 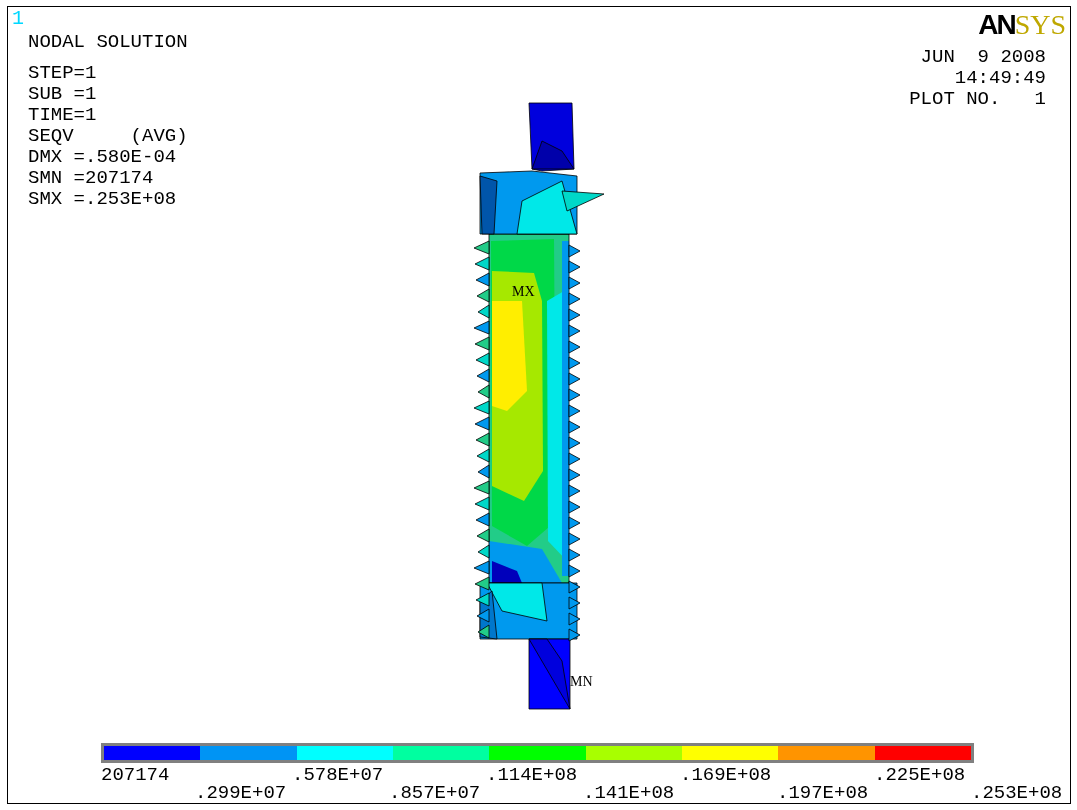 What do you see at coordinates (91, 178) in the screenshot?
I see `solution-info-line: SMN =207174` at bounding box center [91, 178].